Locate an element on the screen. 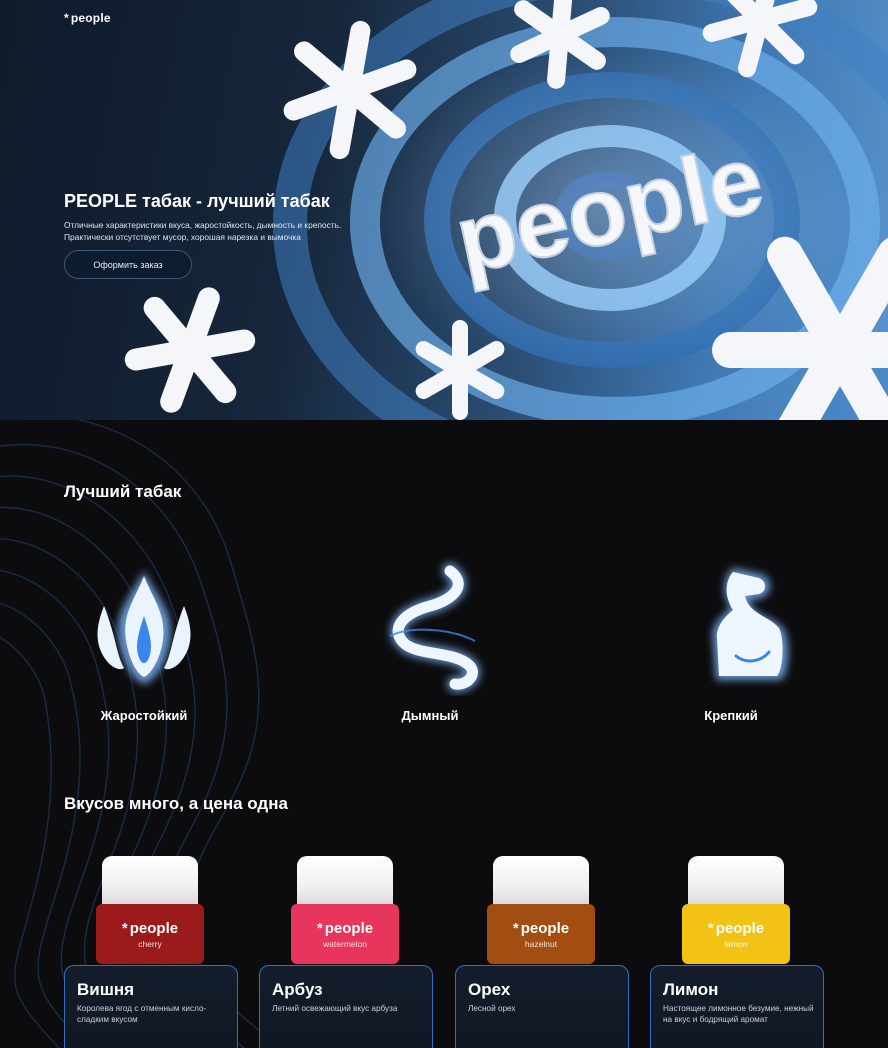 This screenshot has width=888, height=1048. product-jar-lemon: * people lemon is located at coordinates (736, 910).